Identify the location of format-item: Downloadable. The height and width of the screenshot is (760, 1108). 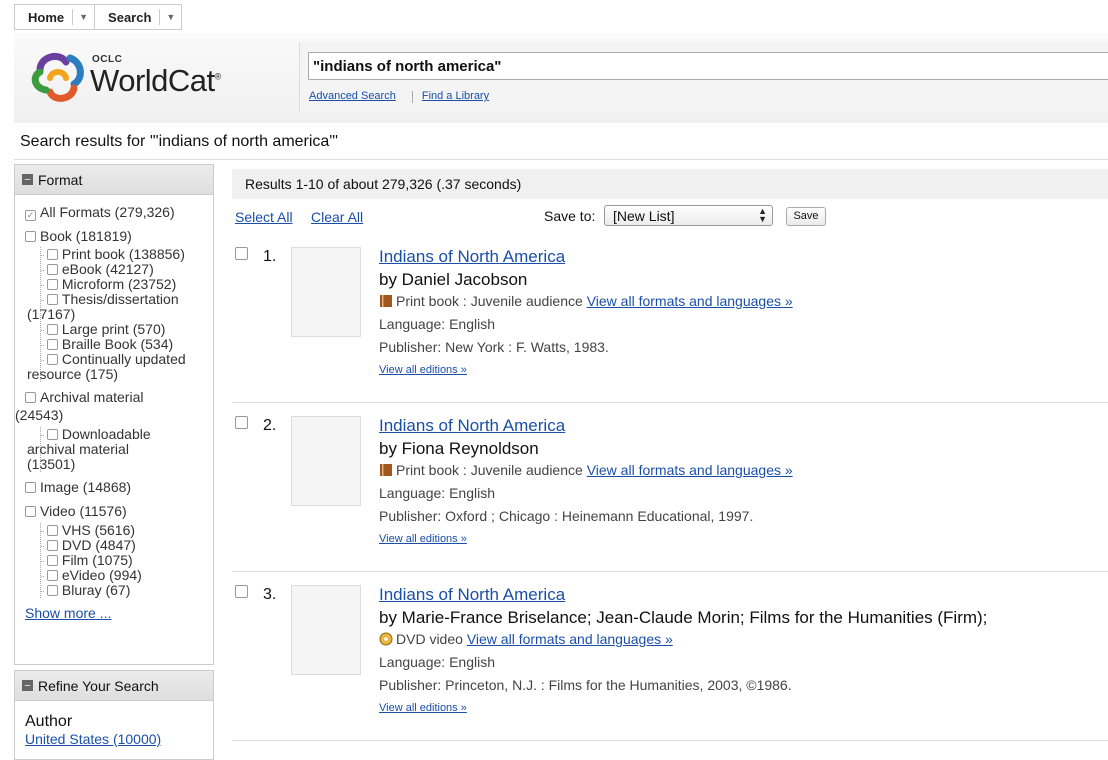
(124, 434).